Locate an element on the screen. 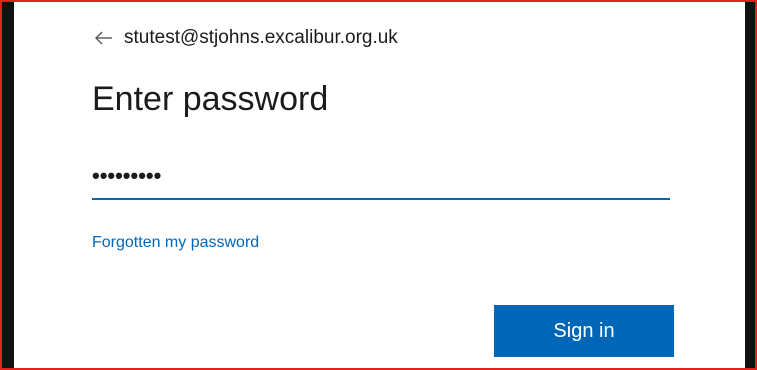  identity-email: stutest@stjohns.excalibur.org.uk is located at coordinates (261, 37).